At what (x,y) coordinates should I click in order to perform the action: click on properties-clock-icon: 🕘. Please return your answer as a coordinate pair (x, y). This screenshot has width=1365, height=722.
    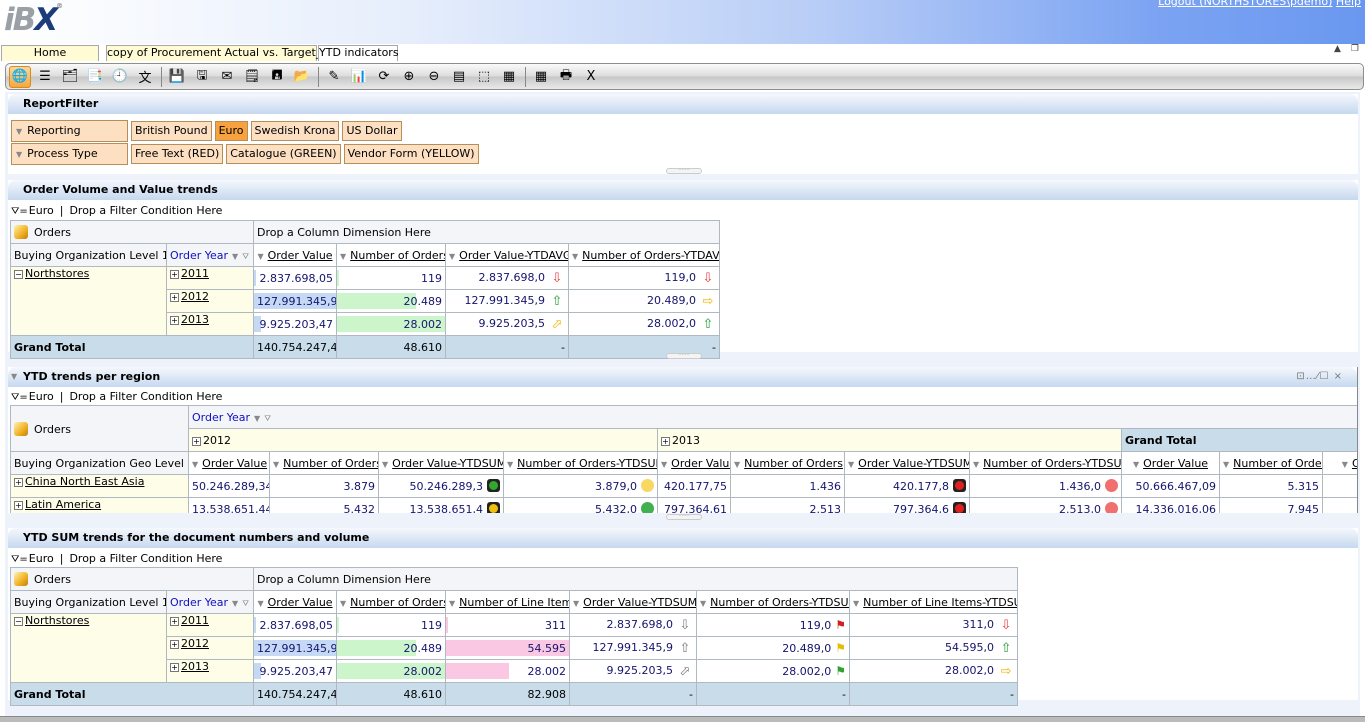
    Looking at the image, I should click on (120, 77).